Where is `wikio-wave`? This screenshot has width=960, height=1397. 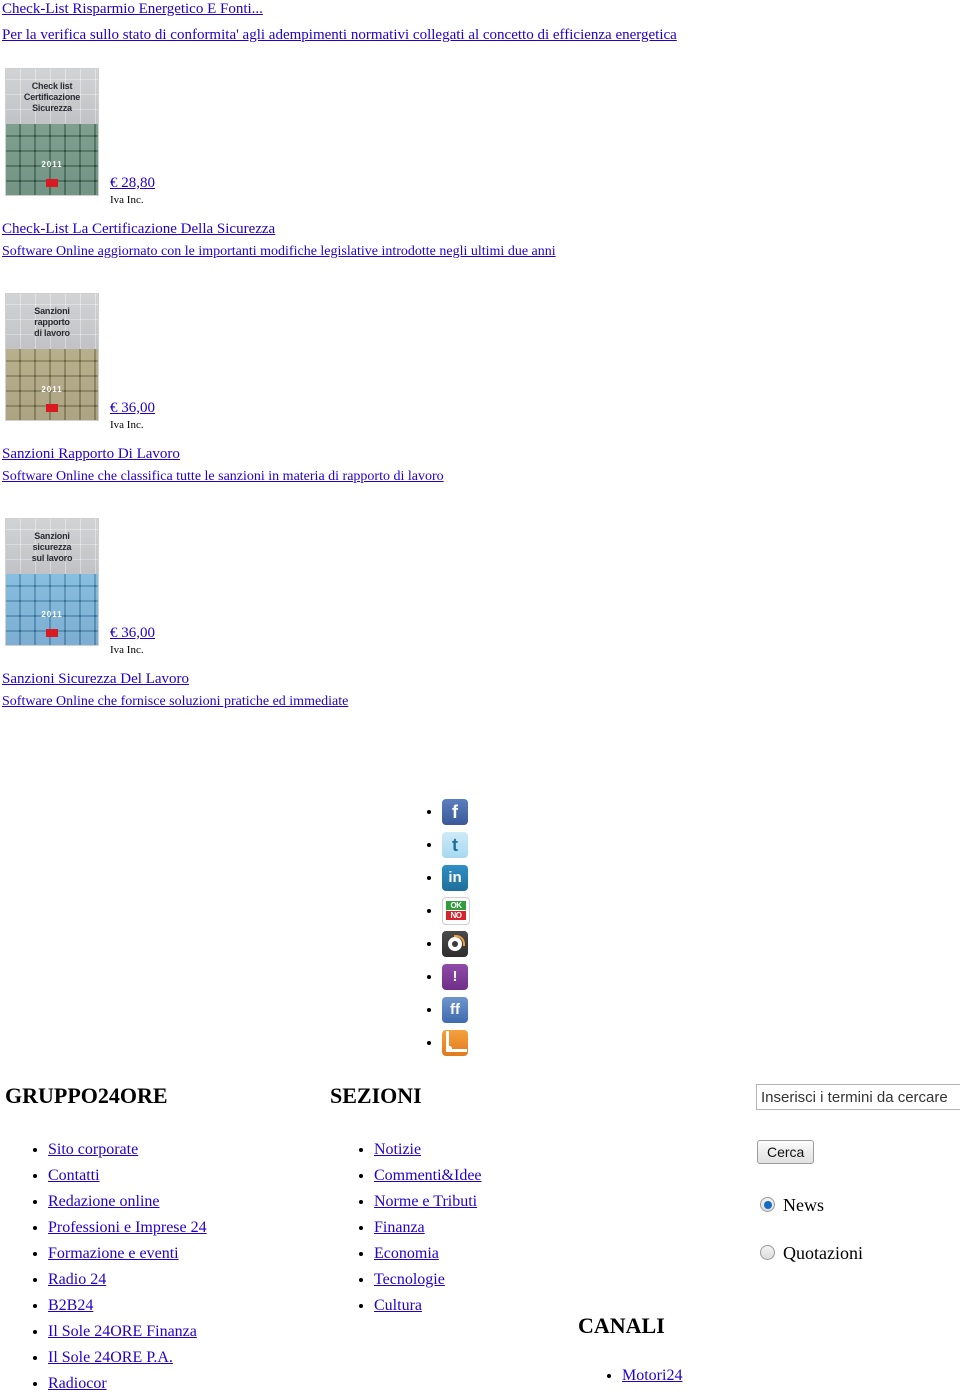 wikio-wave is located at coordinates (459, 941).